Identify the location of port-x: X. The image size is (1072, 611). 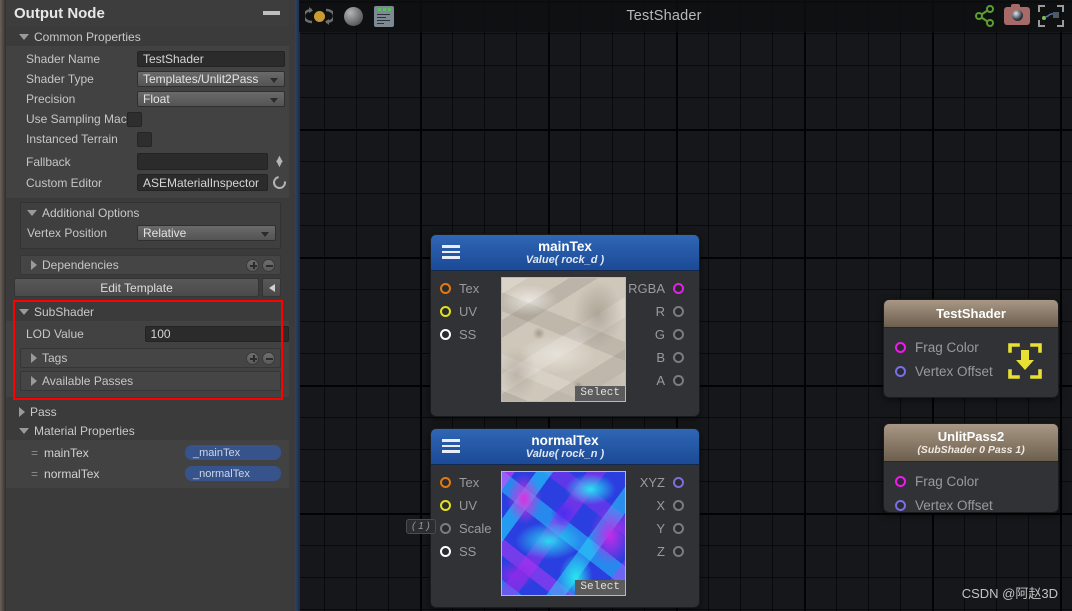
(655, 505).